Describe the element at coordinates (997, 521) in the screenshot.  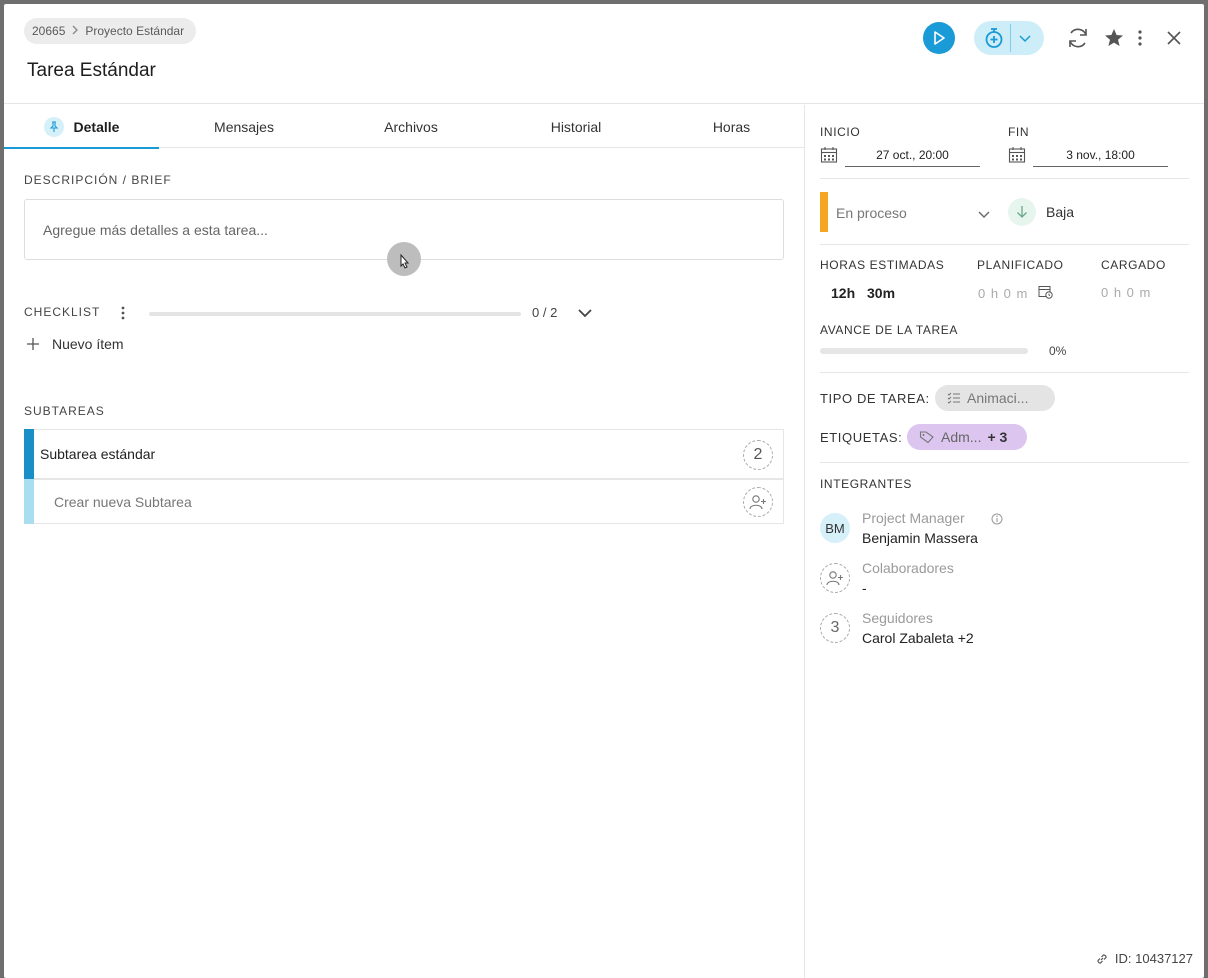
I see `info-icon` at that location.